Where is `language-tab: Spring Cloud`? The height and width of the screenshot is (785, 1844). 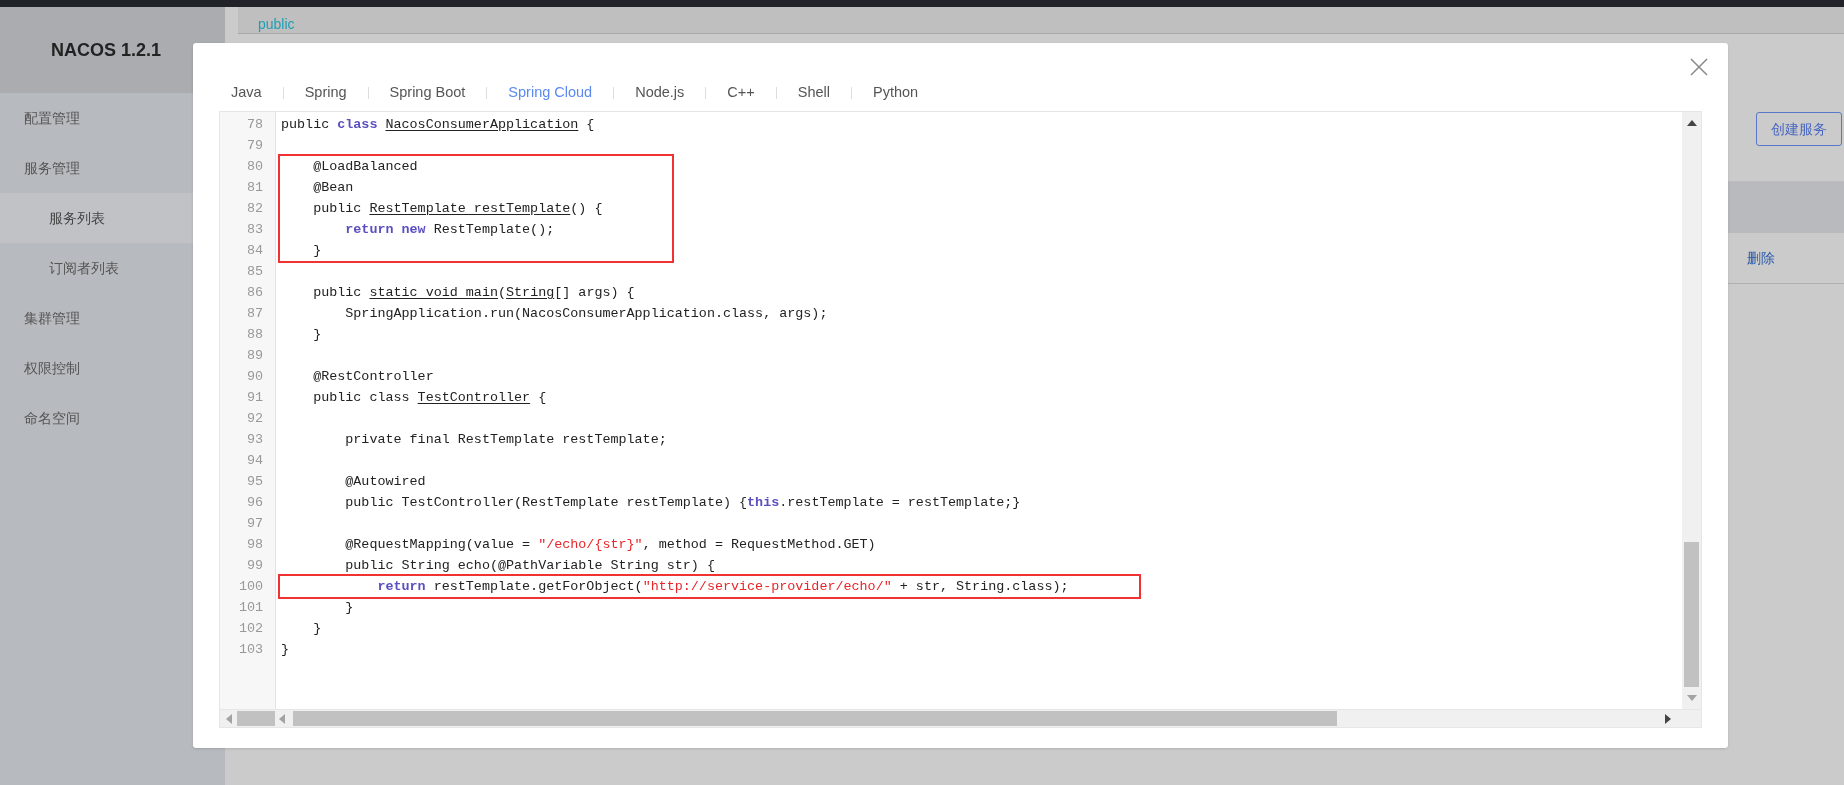
language-tab: Spring Cloud is located at coordinates (550, 92).